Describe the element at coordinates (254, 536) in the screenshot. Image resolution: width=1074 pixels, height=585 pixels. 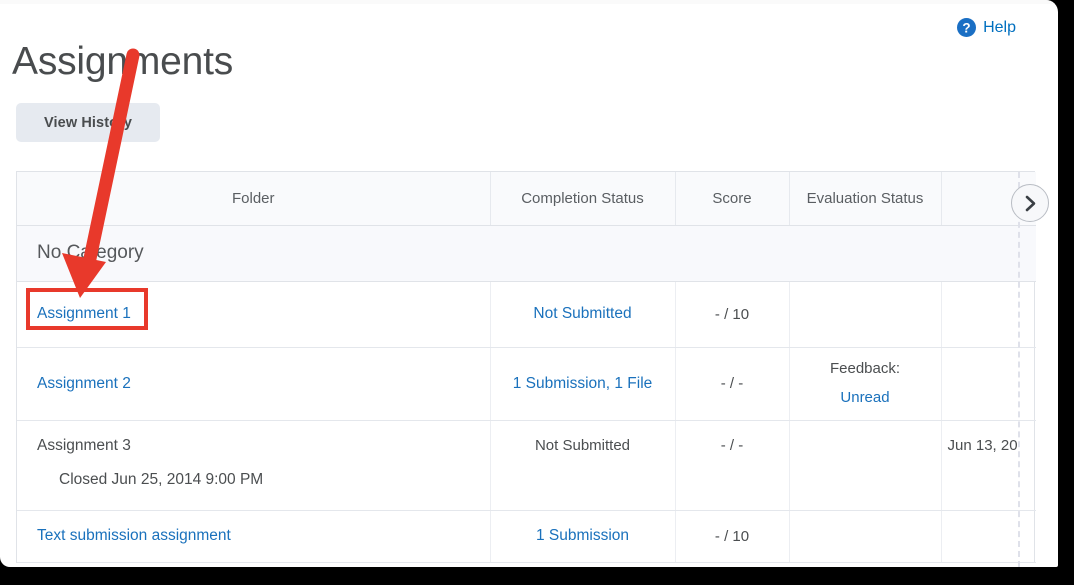
I see `cell-folder: Text submission assignment` at that location.